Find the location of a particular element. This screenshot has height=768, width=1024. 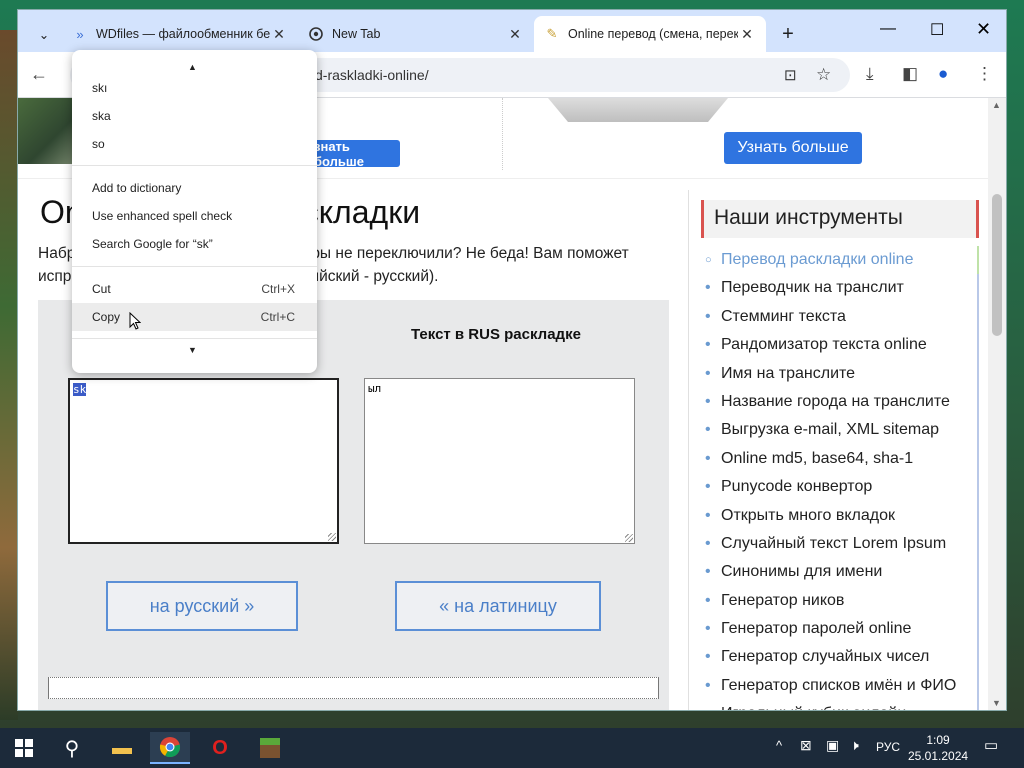

download-icon: ⤓ is located at coordinates (870, 74).